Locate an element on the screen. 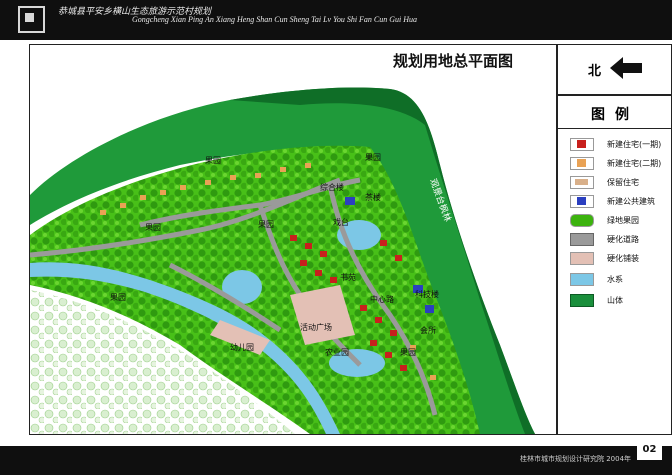  legend-label: 硬化铺装 is located at coordinates (623, 258).